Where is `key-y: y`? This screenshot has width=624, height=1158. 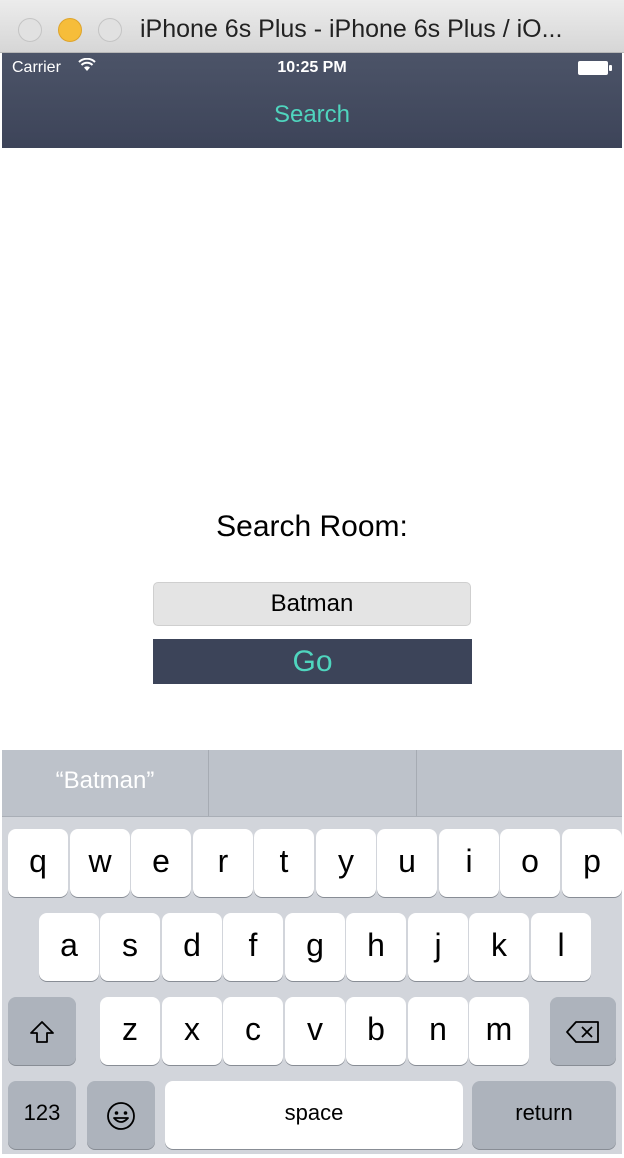
key-y: y is located at coordinates (346, 863).